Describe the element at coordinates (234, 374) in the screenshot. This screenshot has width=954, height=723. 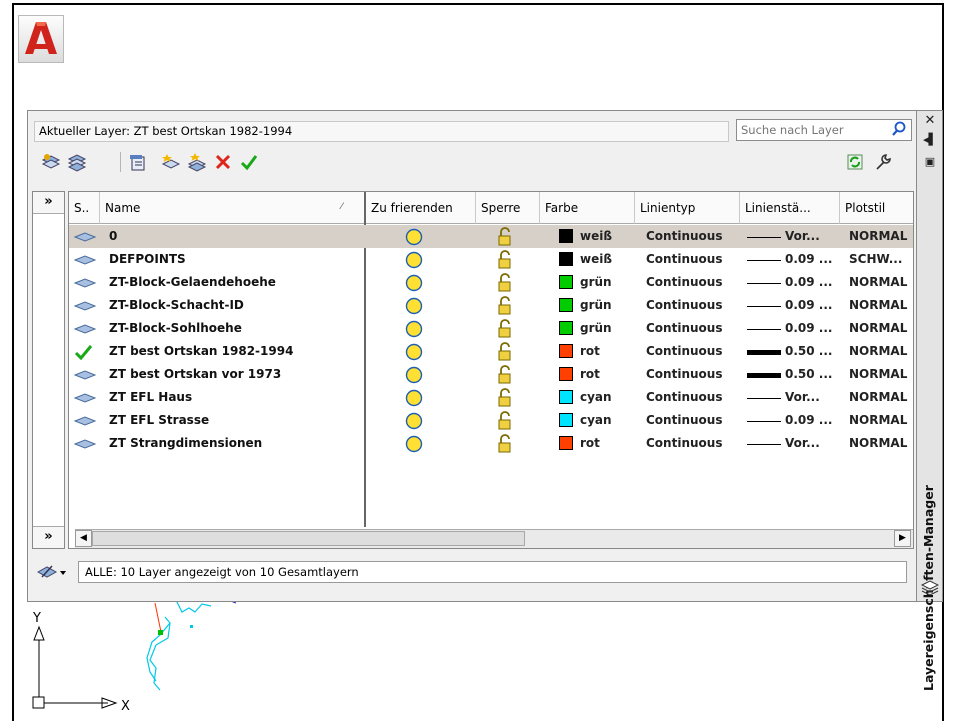
I see `layer-name: ZT best Ortskan vor 1973` at that location.